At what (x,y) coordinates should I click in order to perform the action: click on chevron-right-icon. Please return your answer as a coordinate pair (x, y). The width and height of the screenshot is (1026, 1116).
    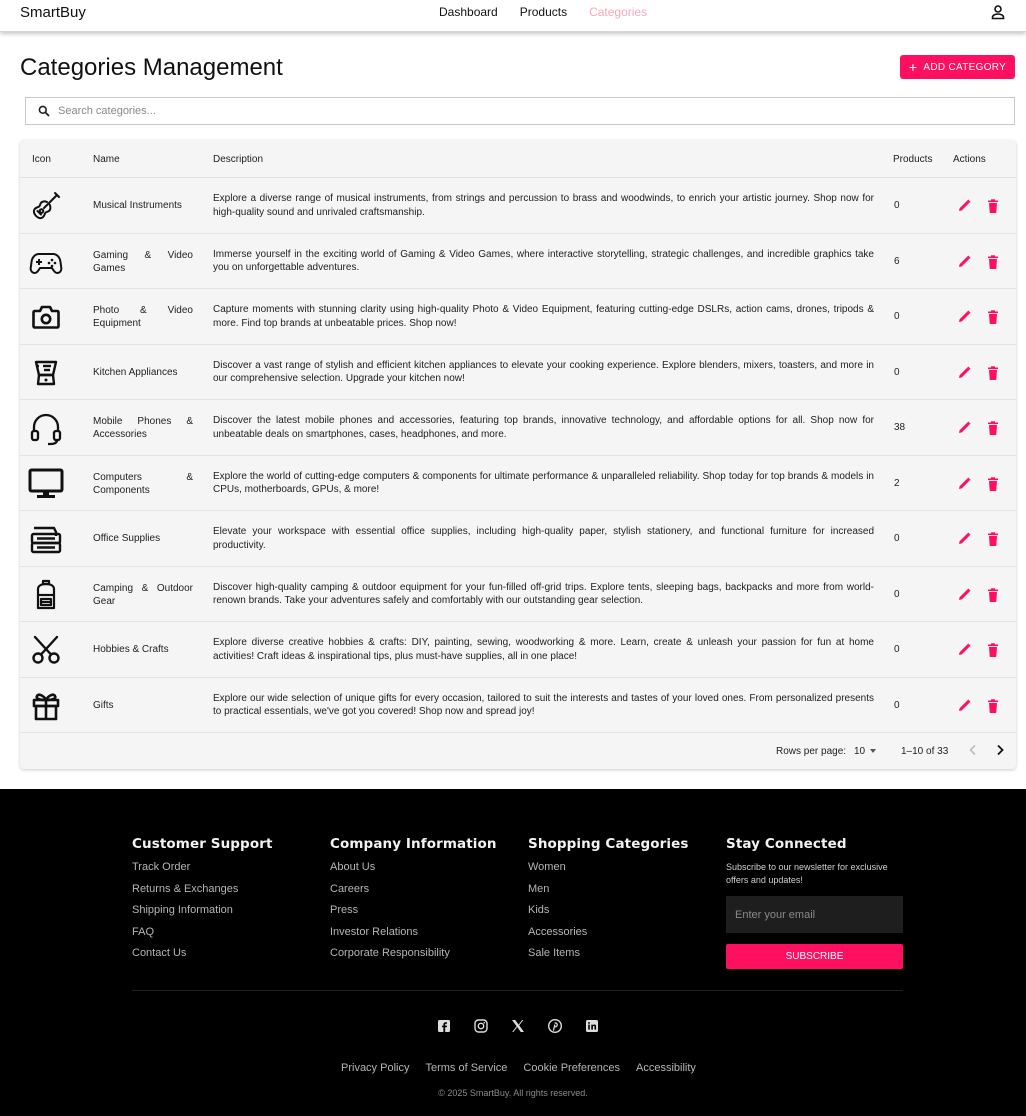
    Looking at the image, I should click on (1000, 750).